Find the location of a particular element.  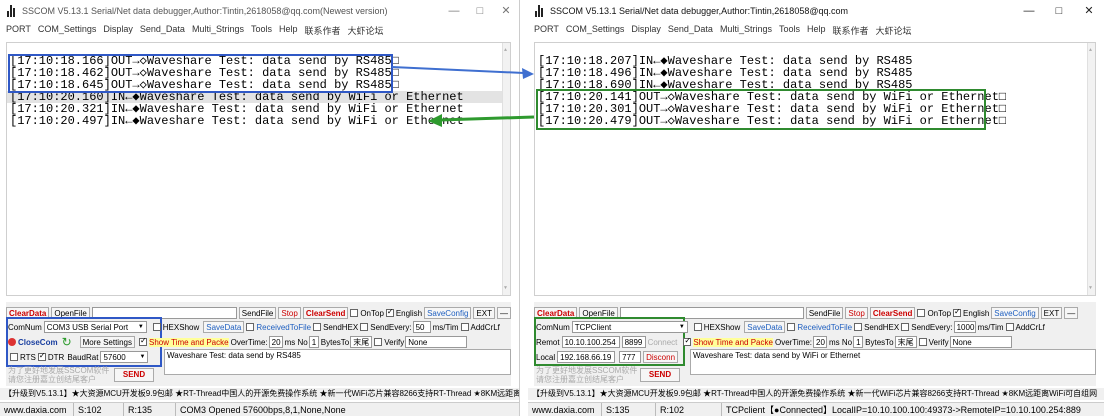

local-ip-input: 192.168.66.19 is located at coordinates (586, 357).